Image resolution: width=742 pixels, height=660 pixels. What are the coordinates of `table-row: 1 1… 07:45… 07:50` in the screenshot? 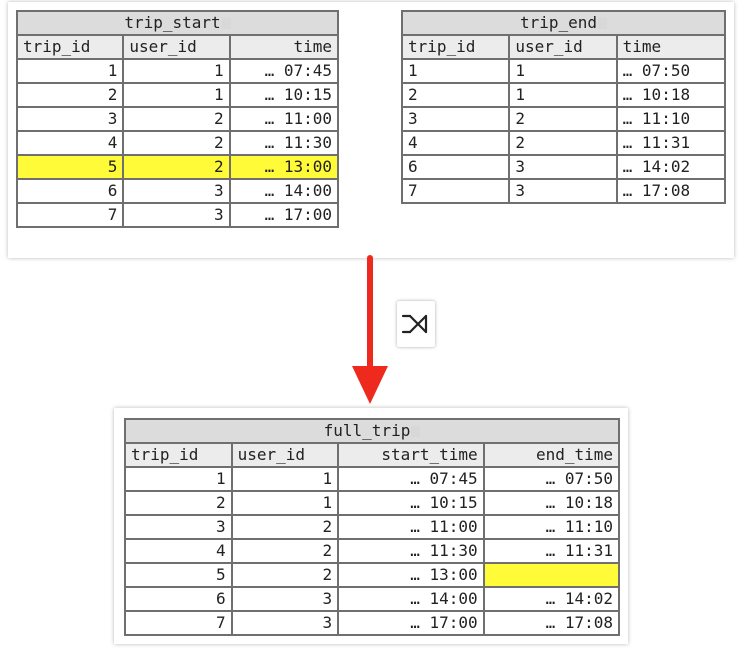 It's located at (372, 479).